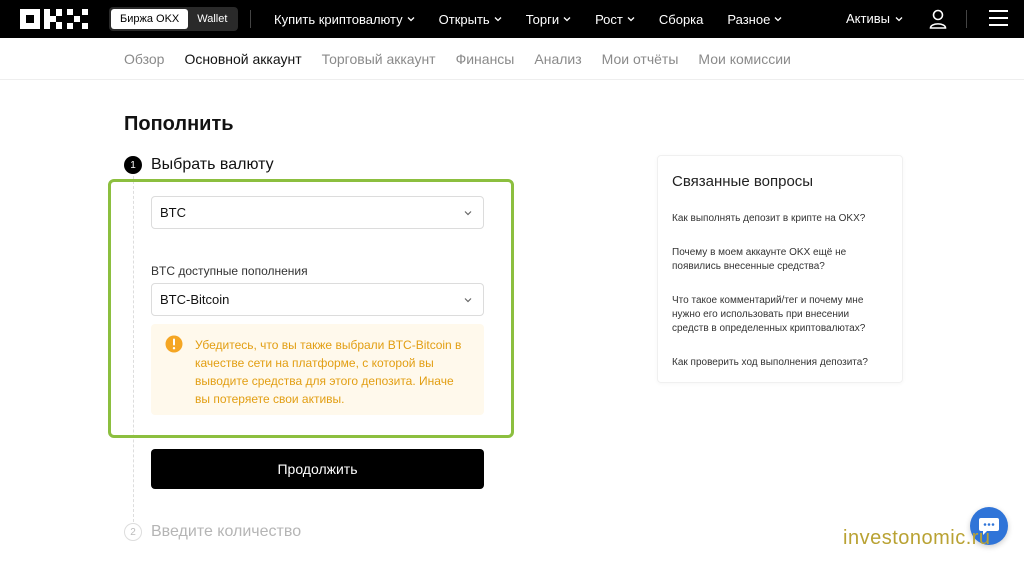  I want to click on assets-menu: Активы, so click(874, 18).